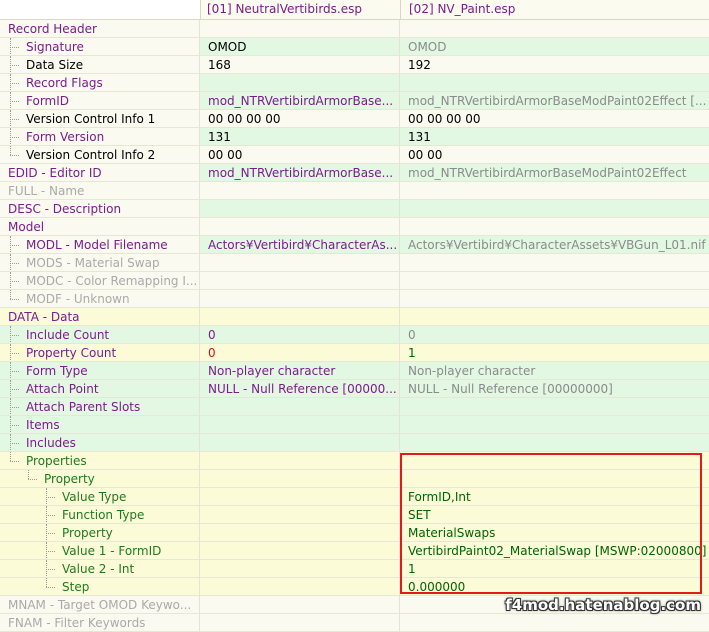 This screenshot has width=709, height=632. I want to click on tree-row: Step 0.000000, so click(354, 587).